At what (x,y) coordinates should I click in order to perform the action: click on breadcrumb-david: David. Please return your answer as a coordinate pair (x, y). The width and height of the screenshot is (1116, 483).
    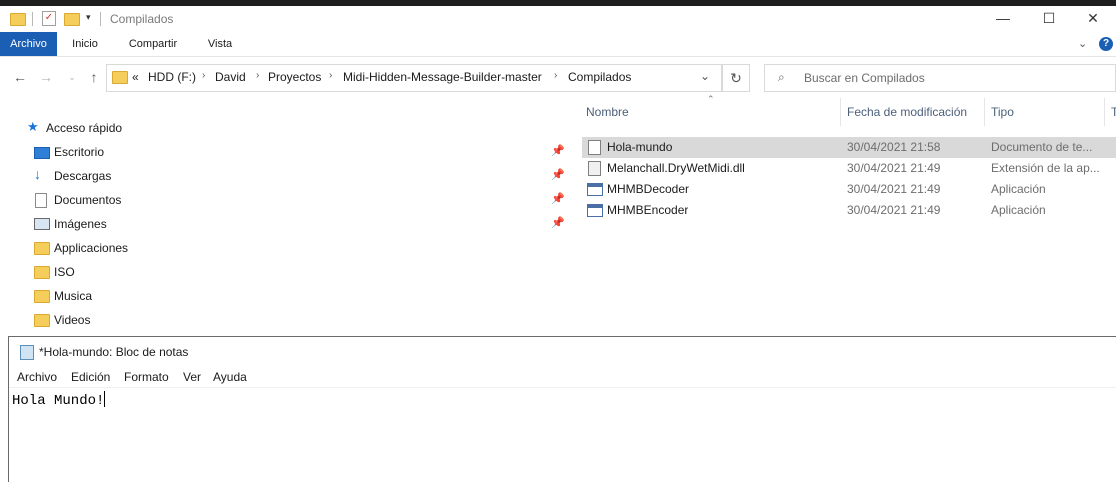
    Looking at the image, I should click on (230, 77).